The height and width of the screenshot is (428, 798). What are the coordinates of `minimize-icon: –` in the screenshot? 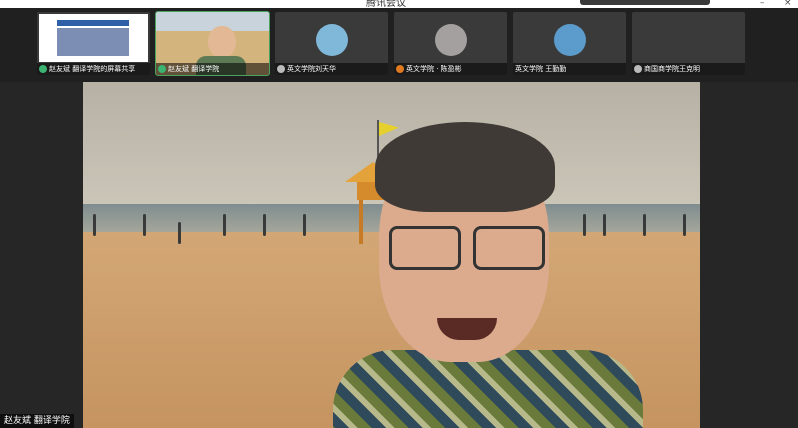 It's located at (762, 4).